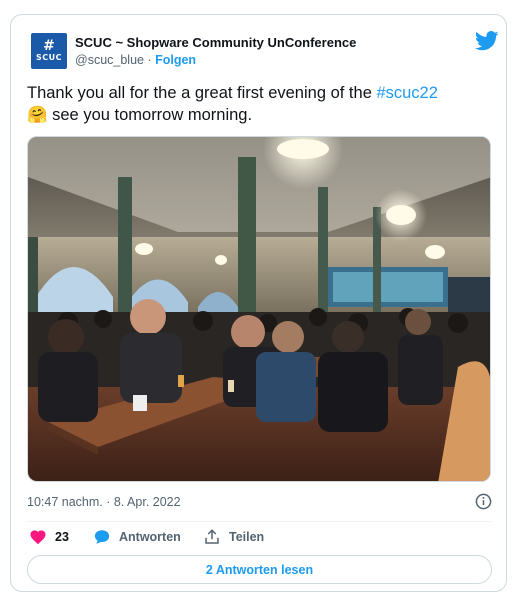 This screenshot has height=598, width=517. What do you see at coordinates (49, 45) in the screenshot?
I see `avatar-symbol: #` at bounding box center [49, 45].